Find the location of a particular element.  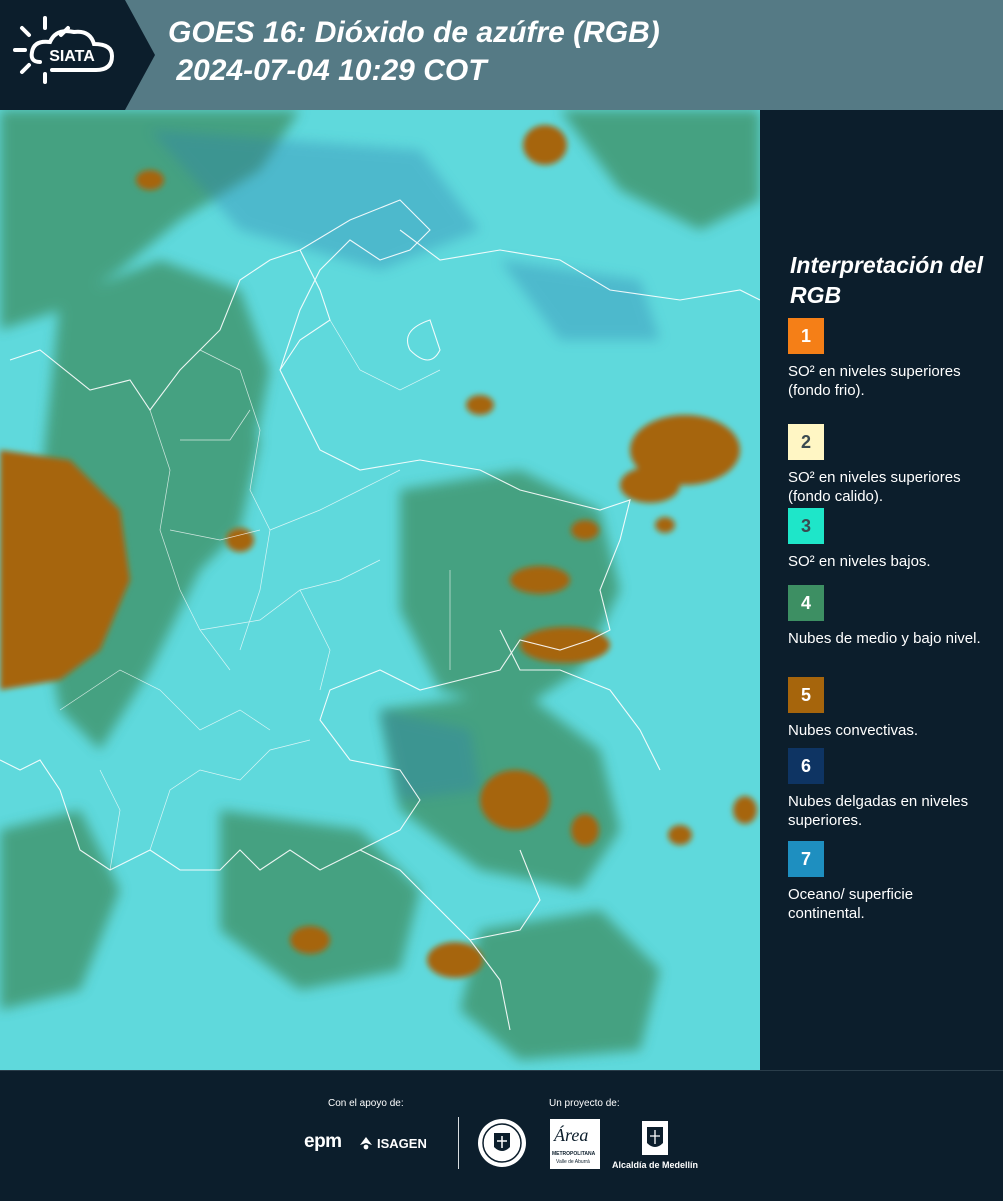

logo-text: SIATA is located at coordinates (72, 56).